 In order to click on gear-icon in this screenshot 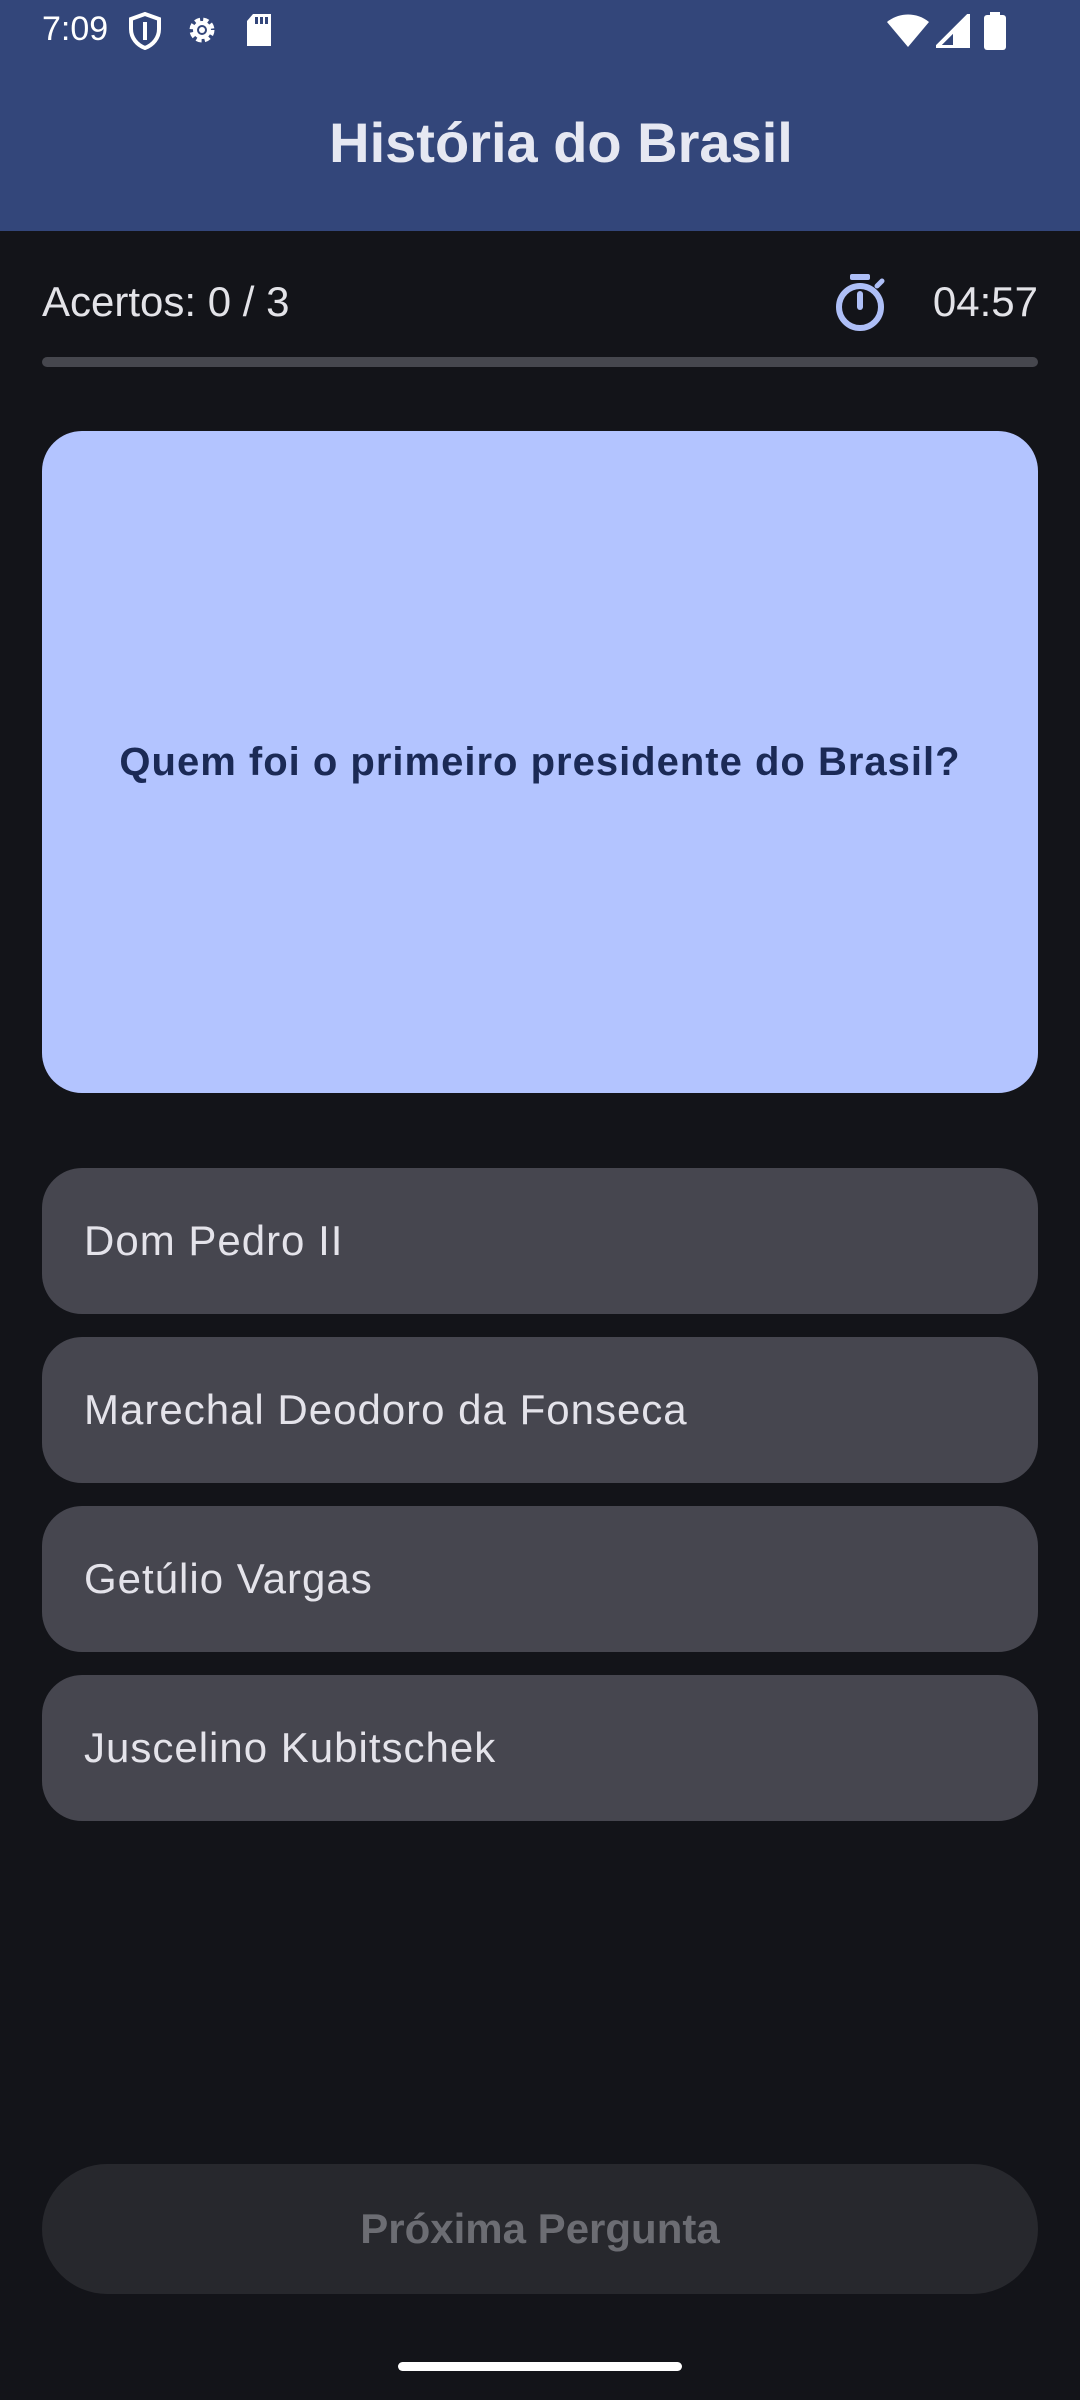, I will do `click(202, 30)`.